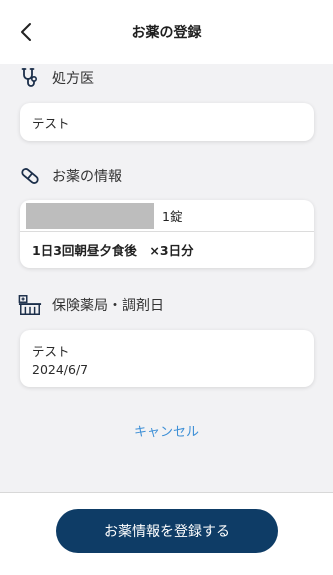 This screenshot has height=575, width=333. Describe the element at coordinates (172, 216) in the screenshot. I see `drug-quantity: 1錠` at that location.